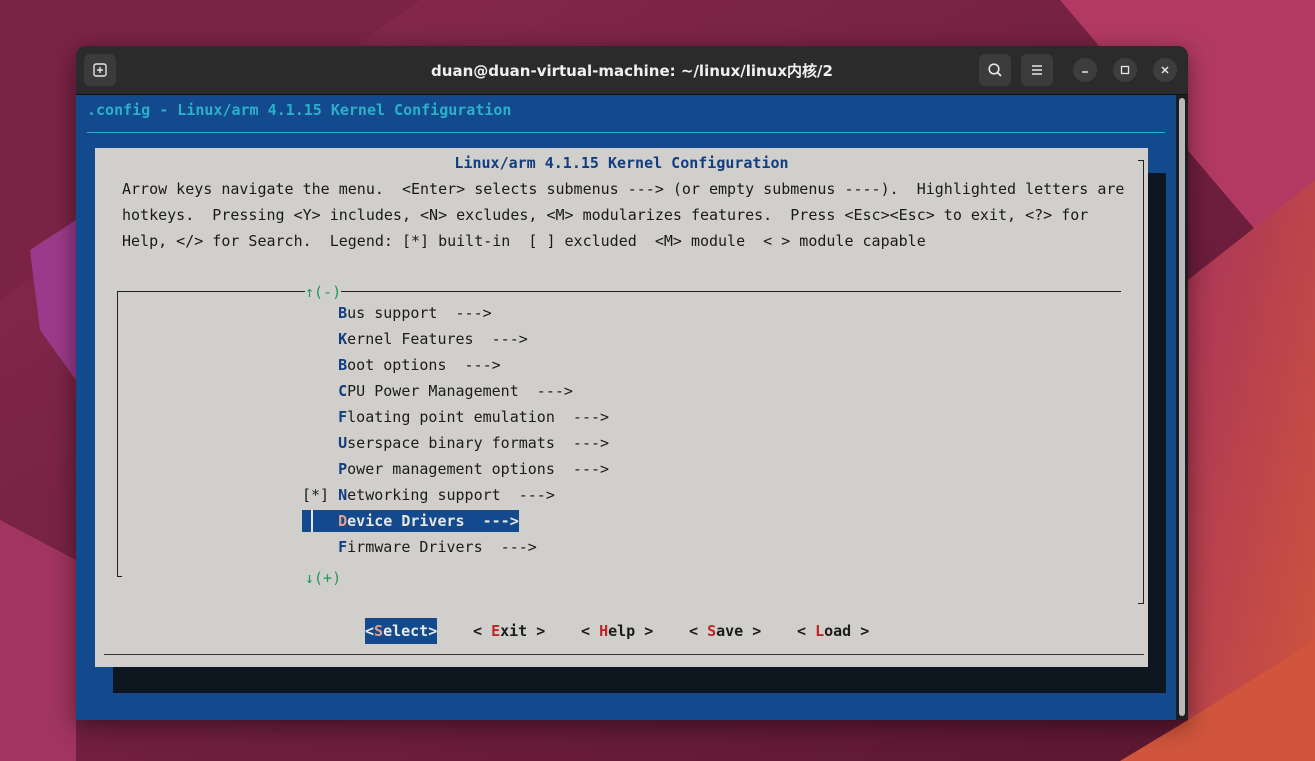 Image resolution: width=1315 pixels, height=761 pixels. I want to click on save-button: < Save >, so click(725, 631).